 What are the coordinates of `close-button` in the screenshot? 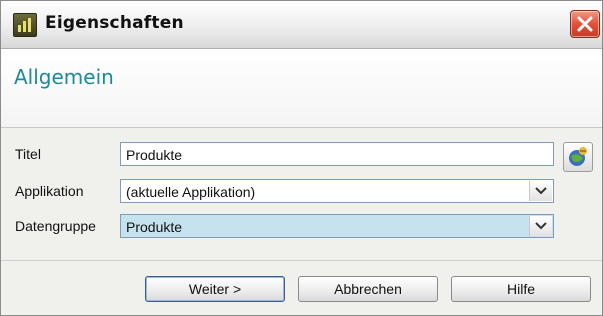 It's located at (585, 24).